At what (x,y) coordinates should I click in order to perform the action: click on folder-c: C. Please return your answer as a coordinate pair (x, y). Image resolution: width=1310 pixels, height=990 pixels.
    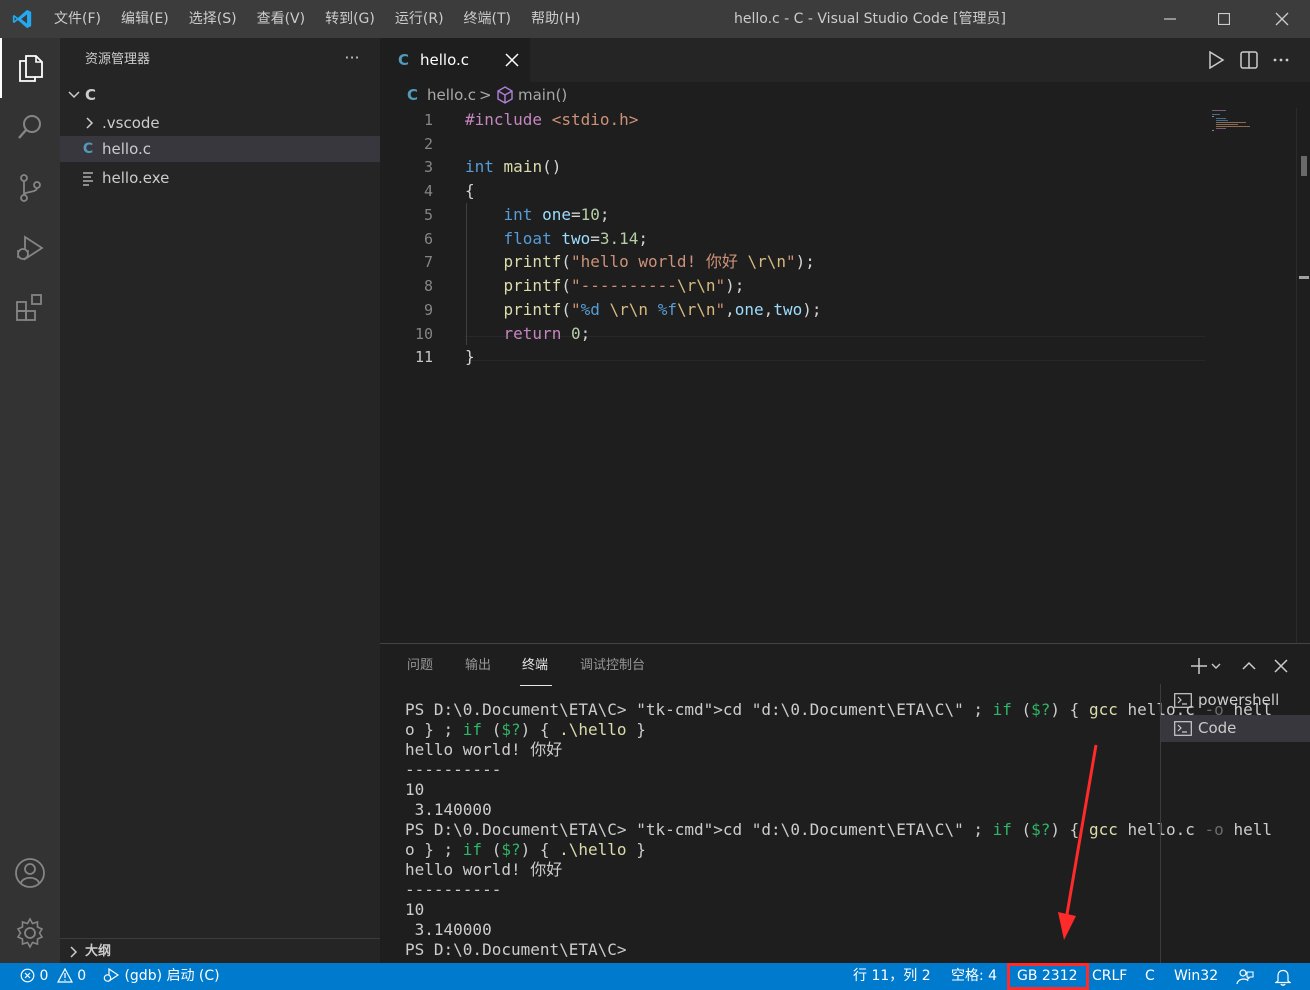
    Looking at the image, I should click on (220, 95).